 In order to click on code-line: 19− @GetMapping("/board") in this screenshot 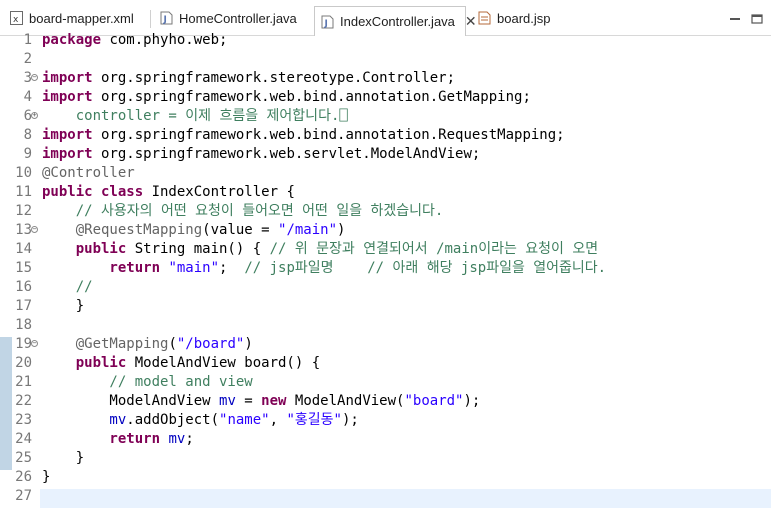, I will do `click(385, 344)`.